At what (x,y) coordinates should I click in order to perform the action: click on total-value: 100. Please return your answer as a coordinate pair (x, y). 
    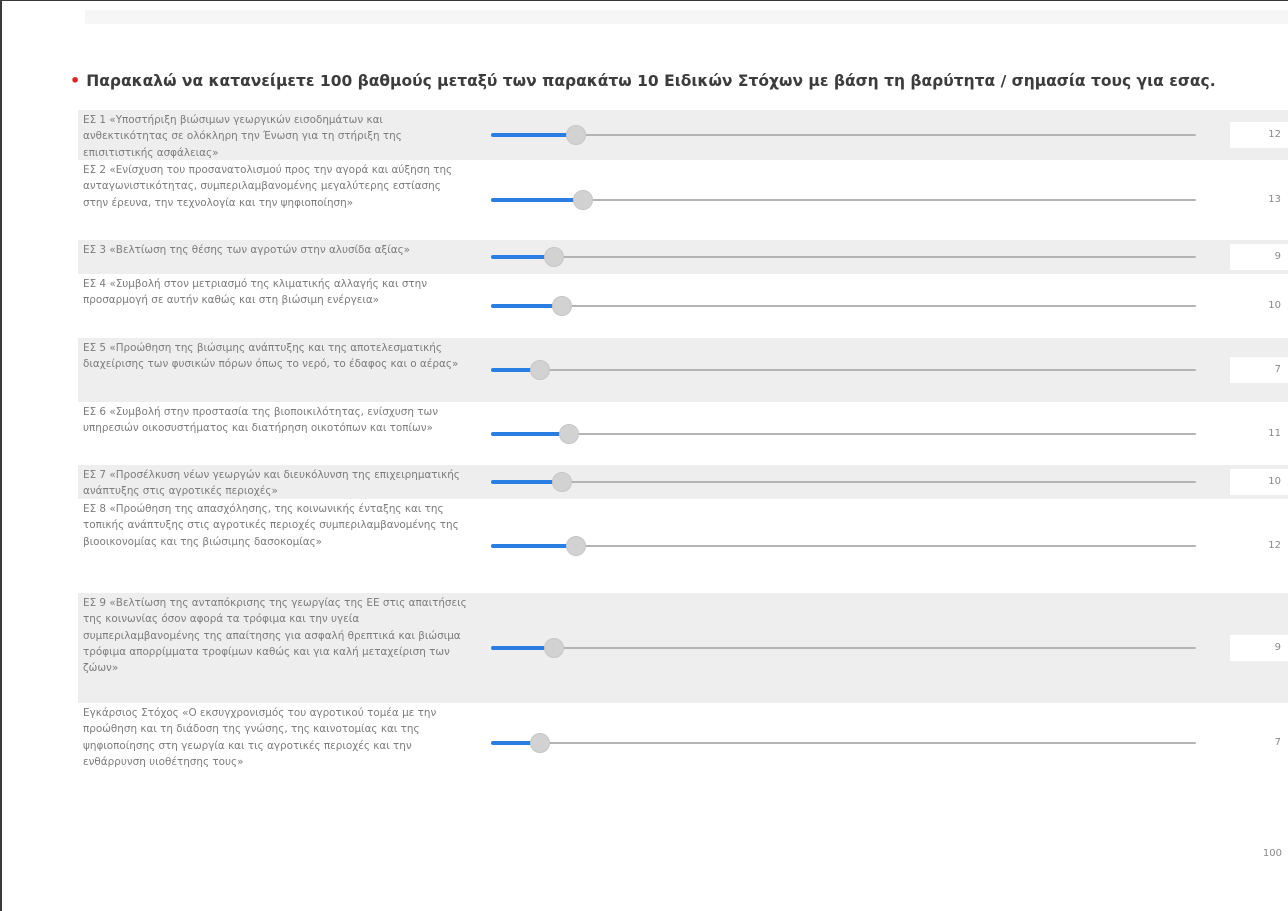
    Looking at the image, I should click on (1272, 853).